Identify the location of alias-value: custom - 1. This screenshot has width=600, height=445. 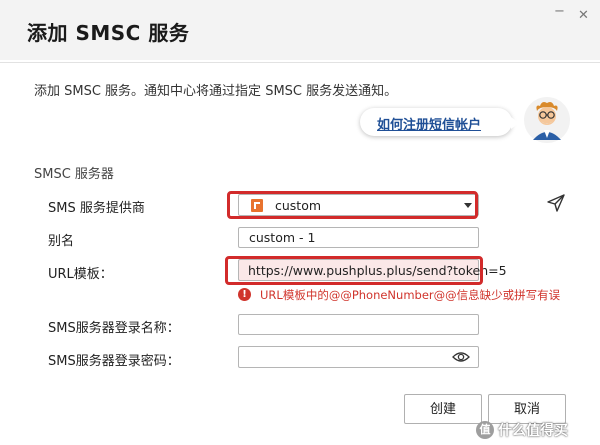
(282, 237).